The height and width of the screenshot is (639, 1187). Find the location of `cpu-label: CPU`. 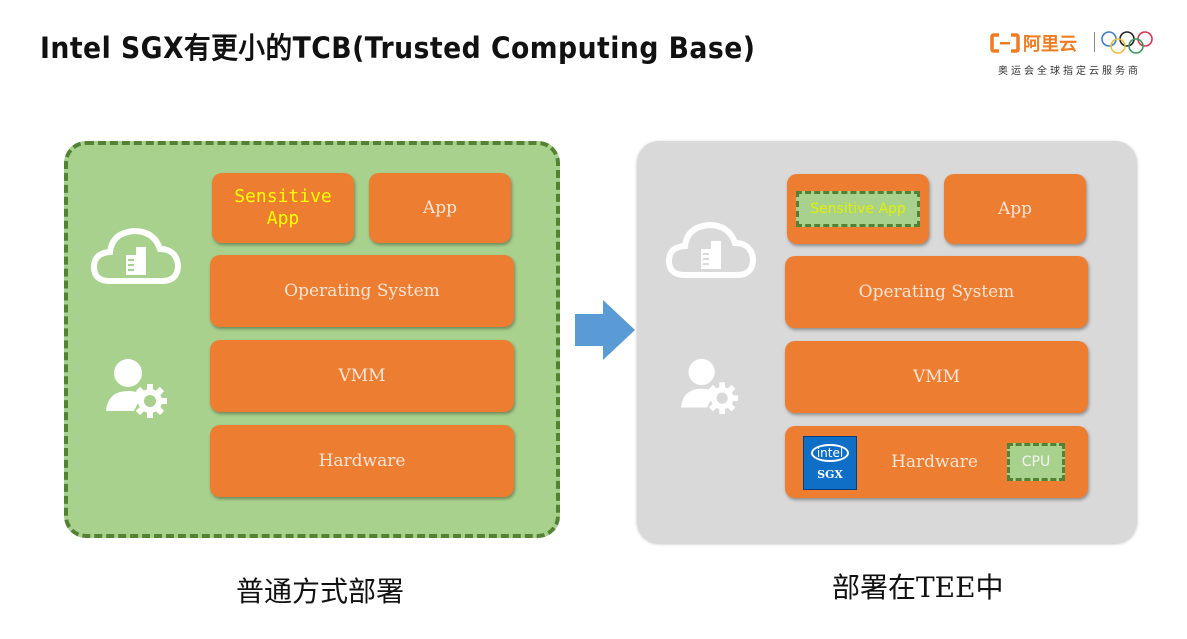

cpu-label: CPU is located at coordinates (1036, 461).